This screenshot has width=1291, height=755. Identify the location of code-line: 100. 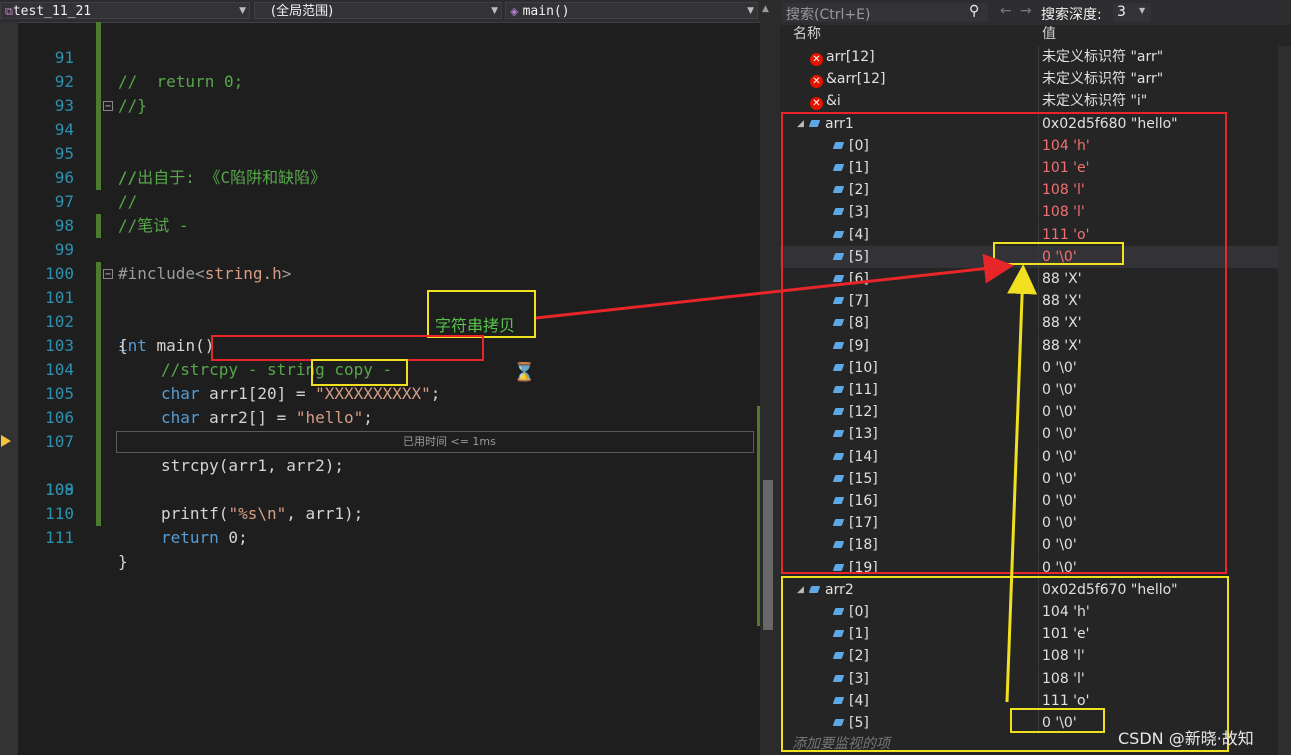
(380, 260).